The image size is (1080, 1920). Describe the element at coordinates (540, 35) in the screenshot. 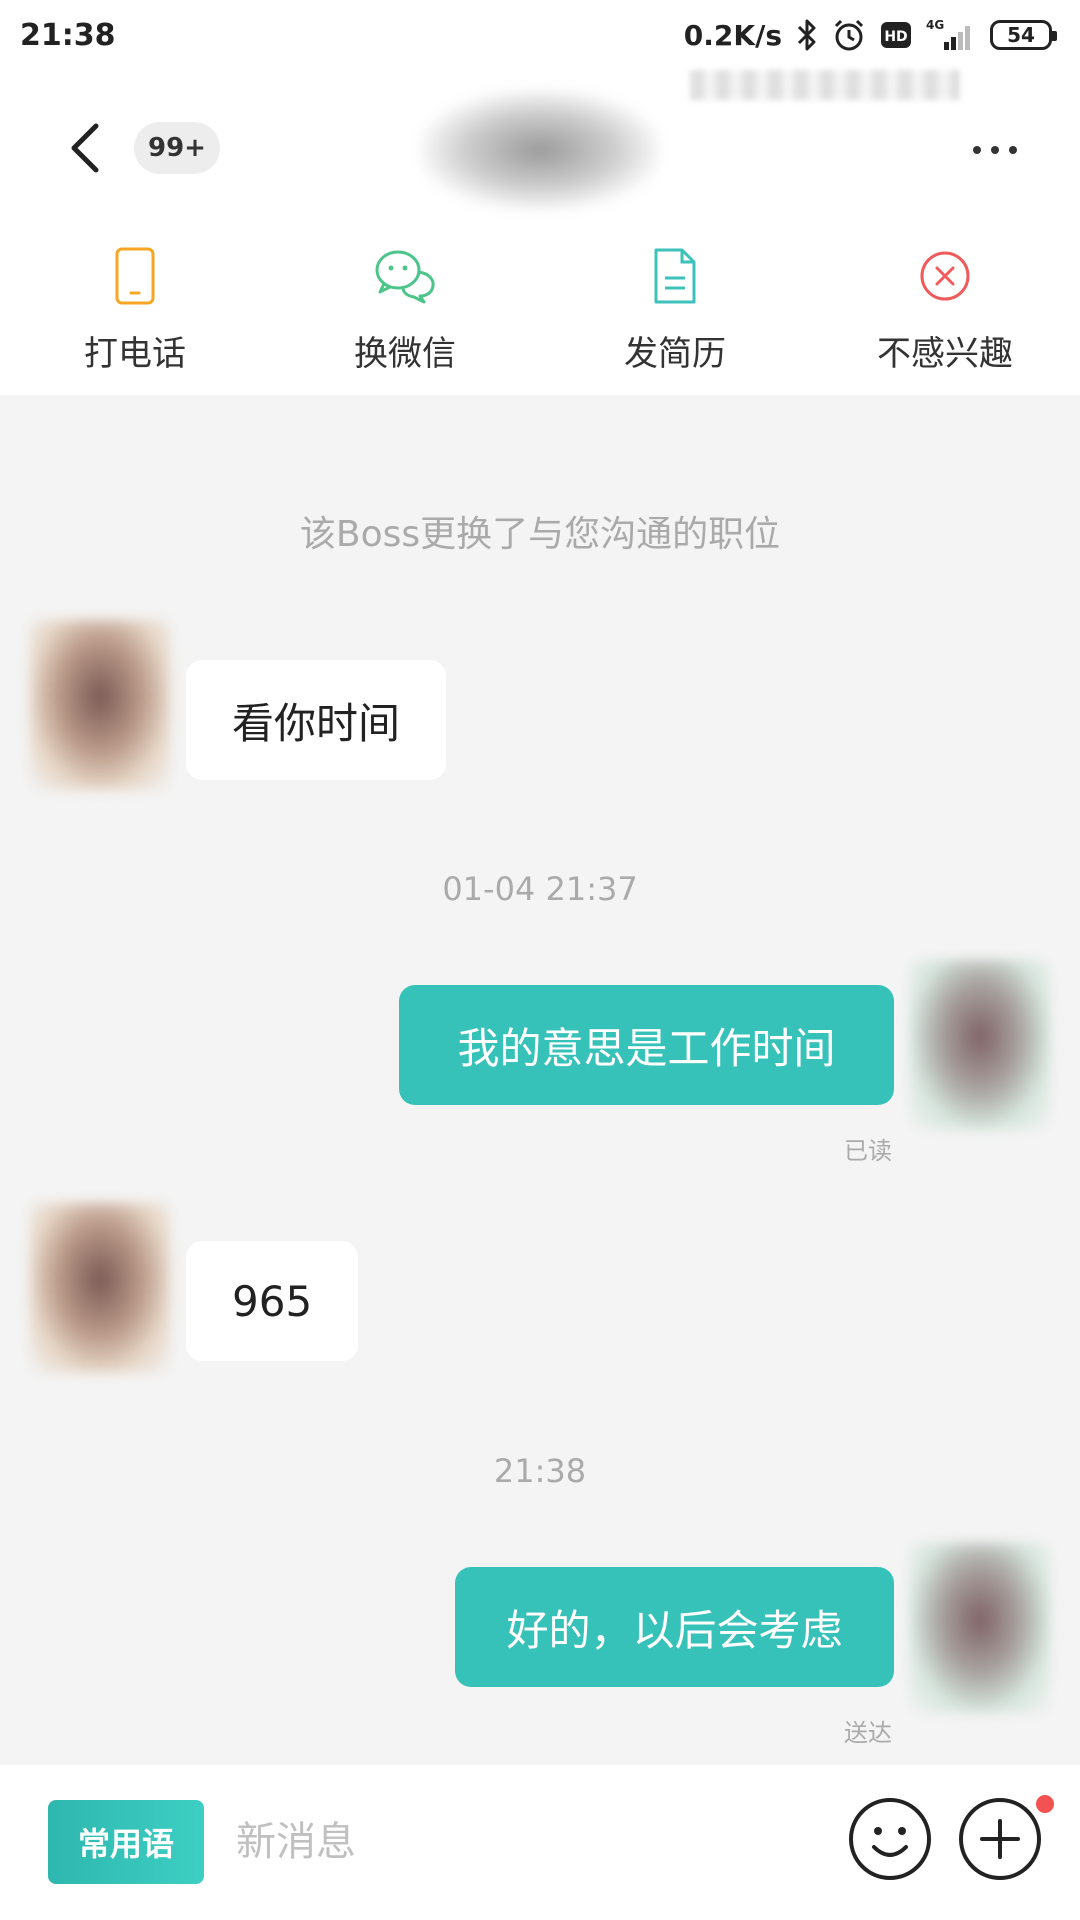

I see `status-bar: 21:38 0.2K/s HD 4G 54` at that location.